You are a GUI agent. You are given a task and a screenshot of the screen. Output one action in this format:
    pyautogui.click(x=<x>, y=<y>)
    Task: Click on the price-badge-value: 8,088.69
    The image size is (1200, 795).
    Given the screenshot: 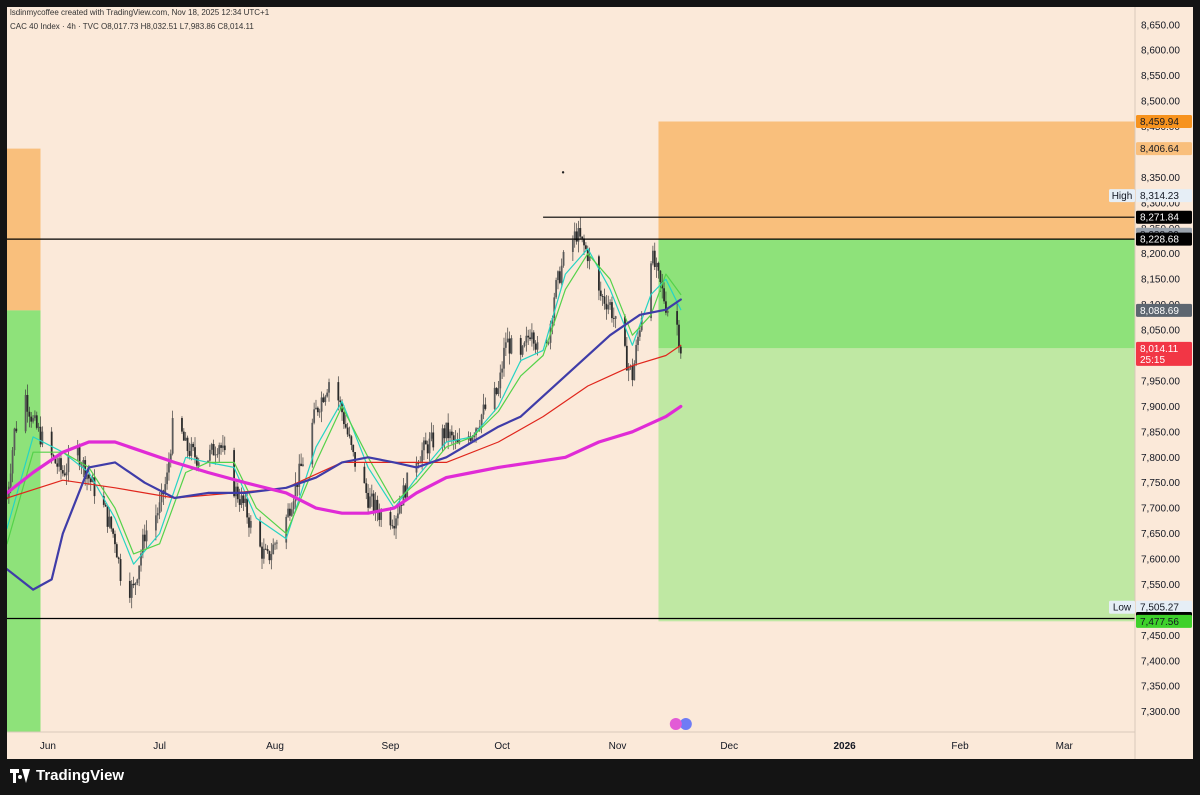 What is the action you would take?
    pyautogui.click(x=1159, y=311)
    